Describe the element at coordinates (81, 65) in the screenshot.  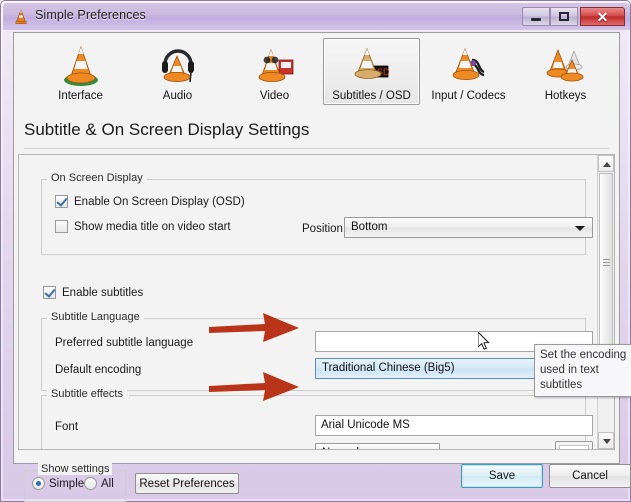
I see `vlc-cone-interface-icon` at that location.